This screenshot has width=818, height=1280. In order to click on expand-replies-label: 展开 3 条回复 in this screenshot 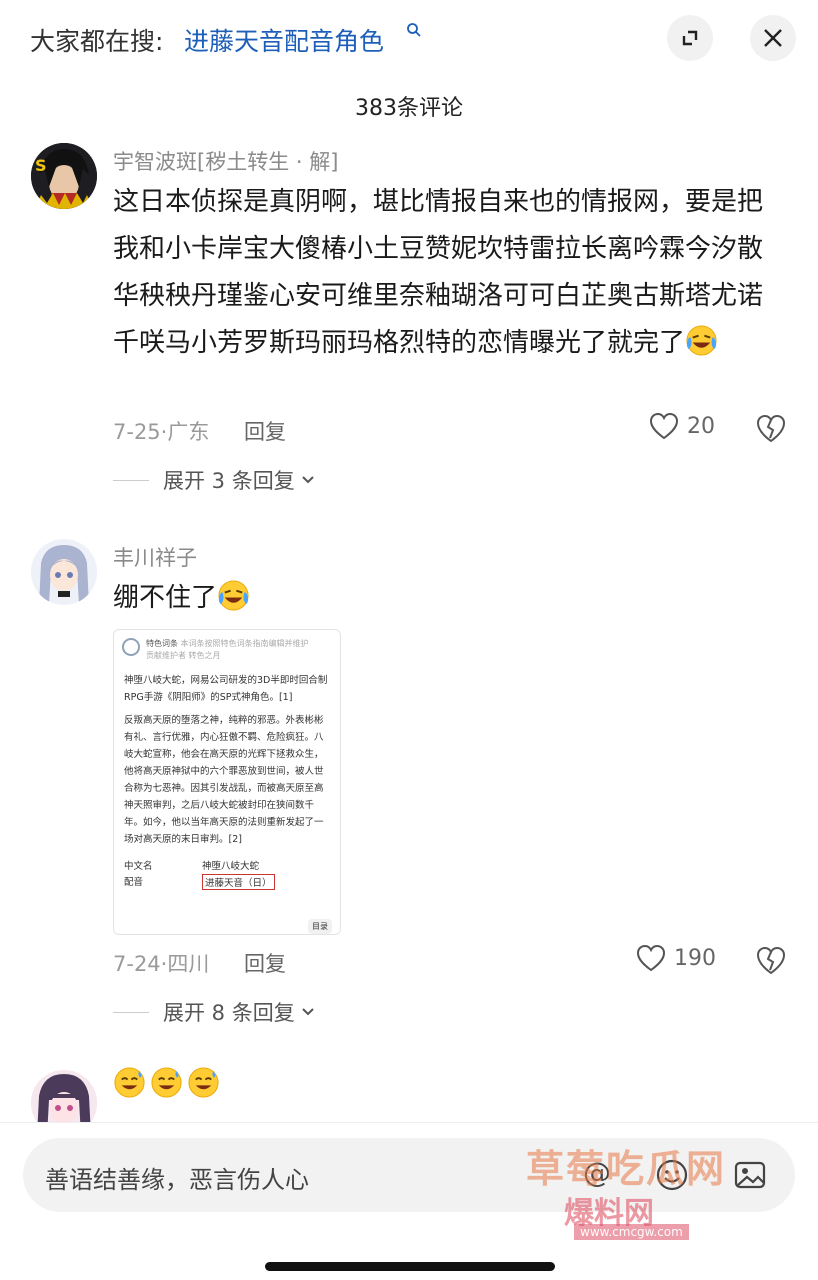, I will do `click(229, 481)`.